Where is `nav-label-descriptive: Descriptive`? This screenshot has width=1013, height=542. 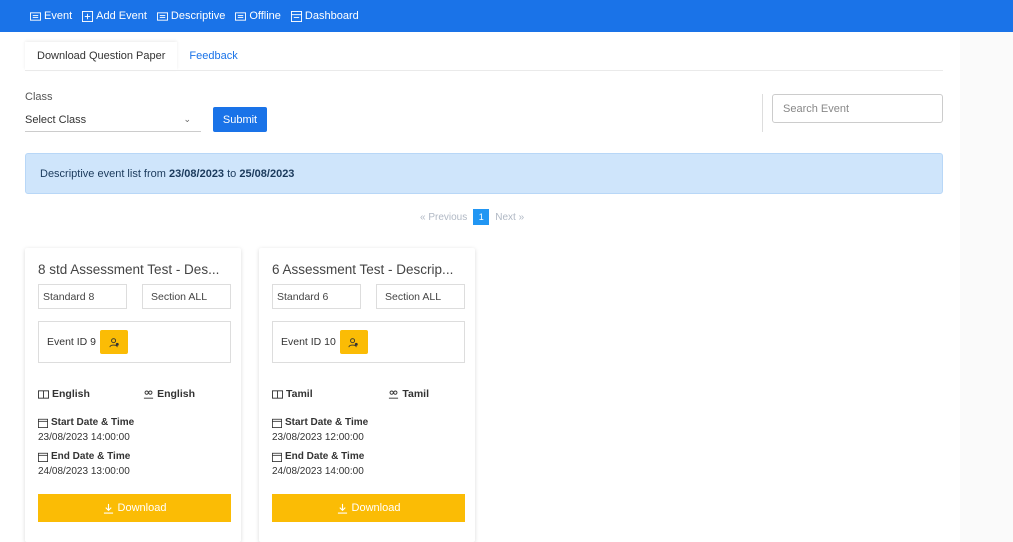 nav-label-descriptive: Descriptive is located at coordinates (198, 16).